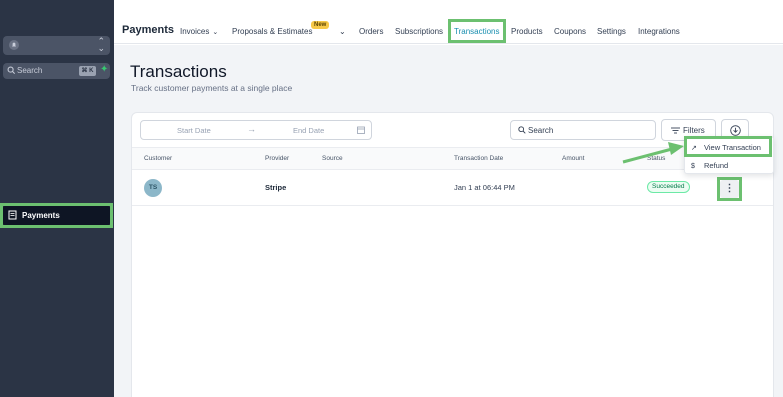 This screenshot has height=397, width=783. Describe the element at coordinates (694, 130) in the screenshot. I see `filters-label: Filters` at that location.